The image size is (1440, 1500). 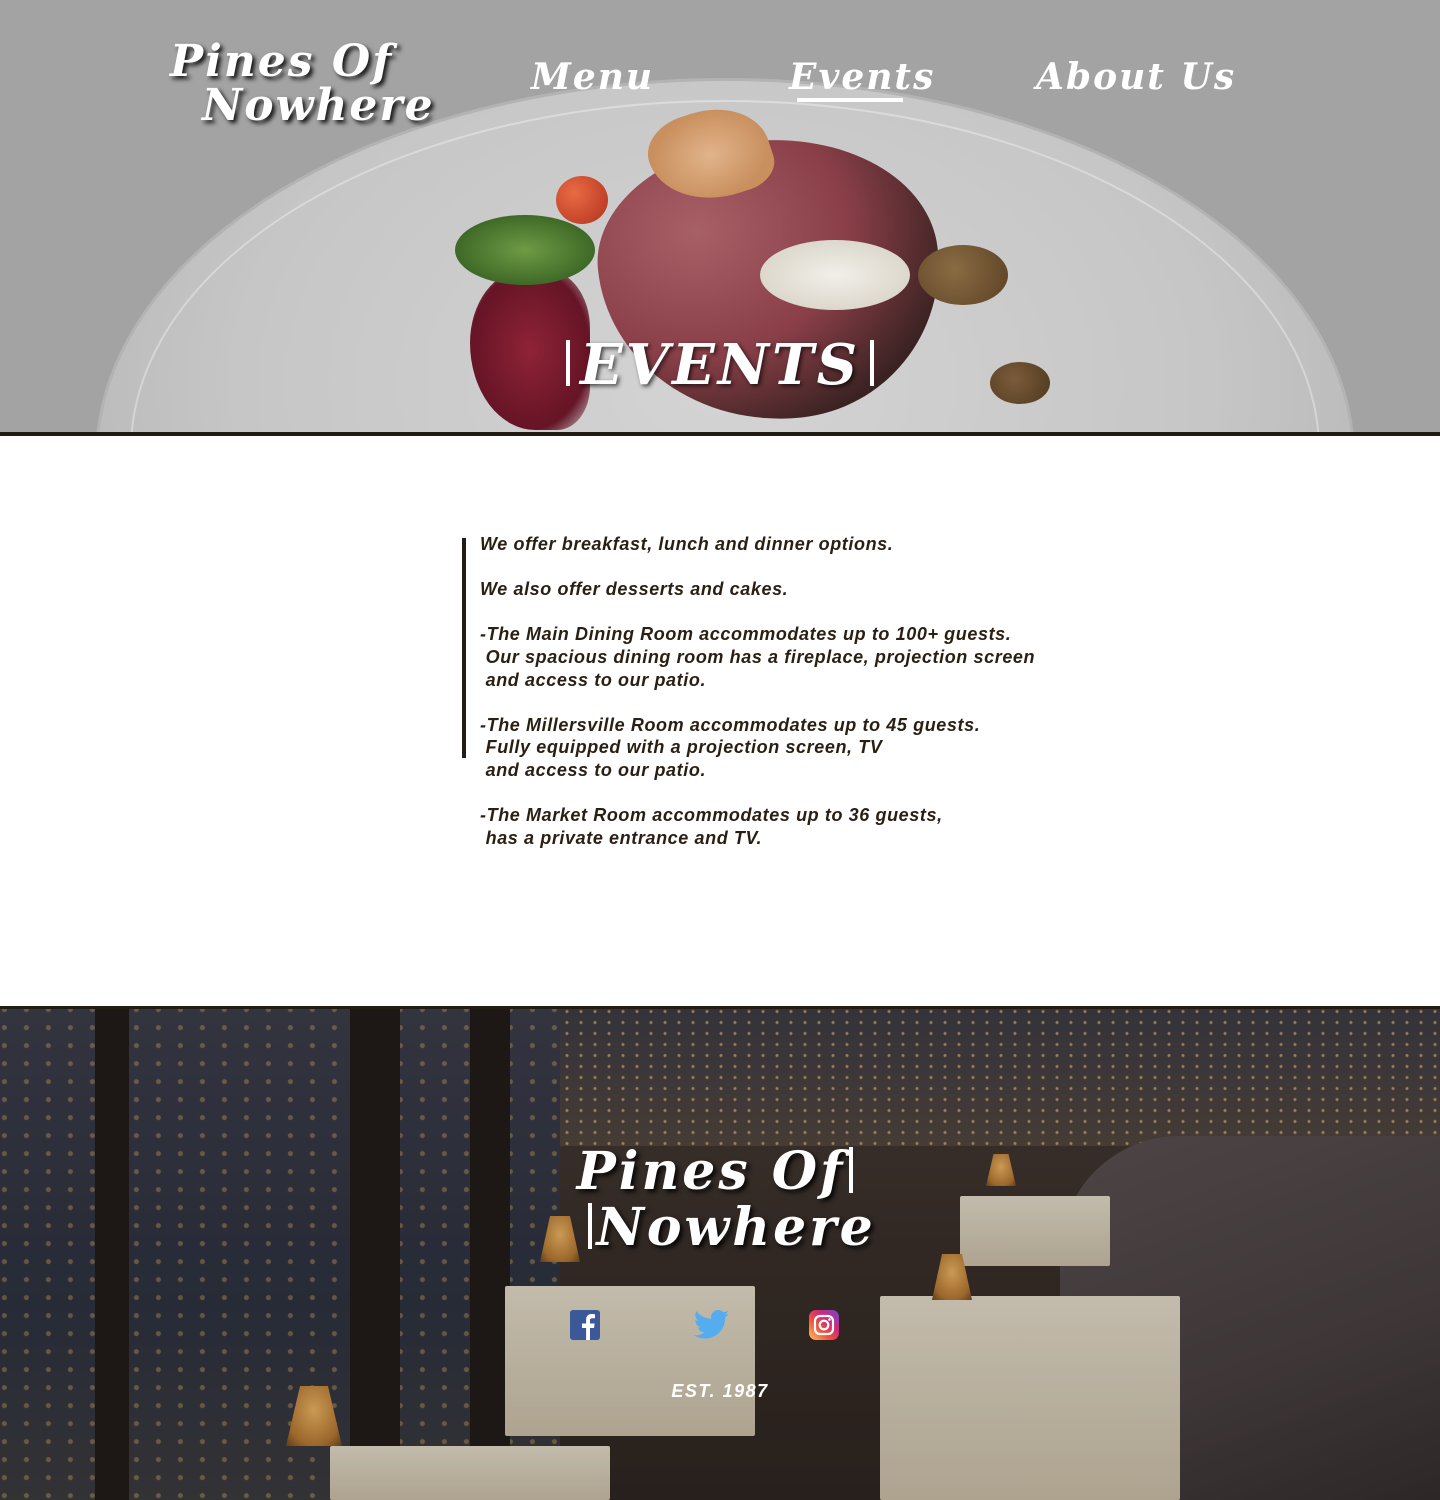 What do you see at coordinates (1136, 77) in the screenshot?
I see `nav-about-us: About Us` at bounding box center [1136, 77].